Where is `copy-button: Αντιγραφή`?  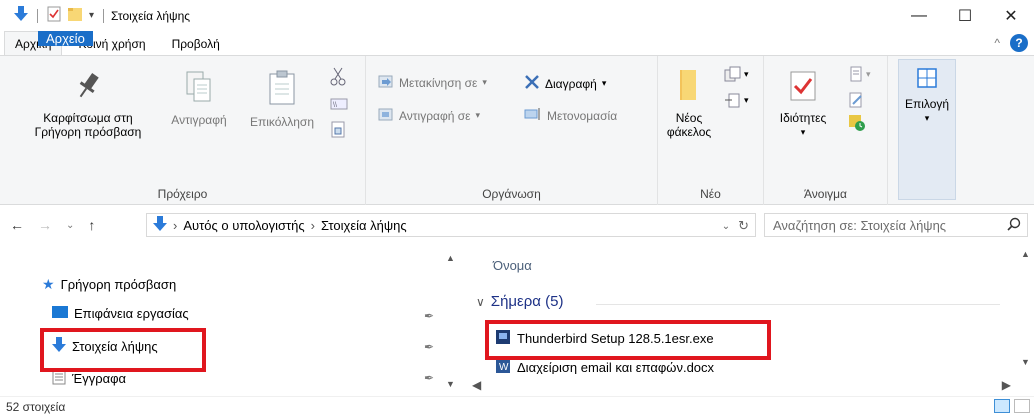 copy-button: Αντιγραφή is located at coordinates (199, 98).